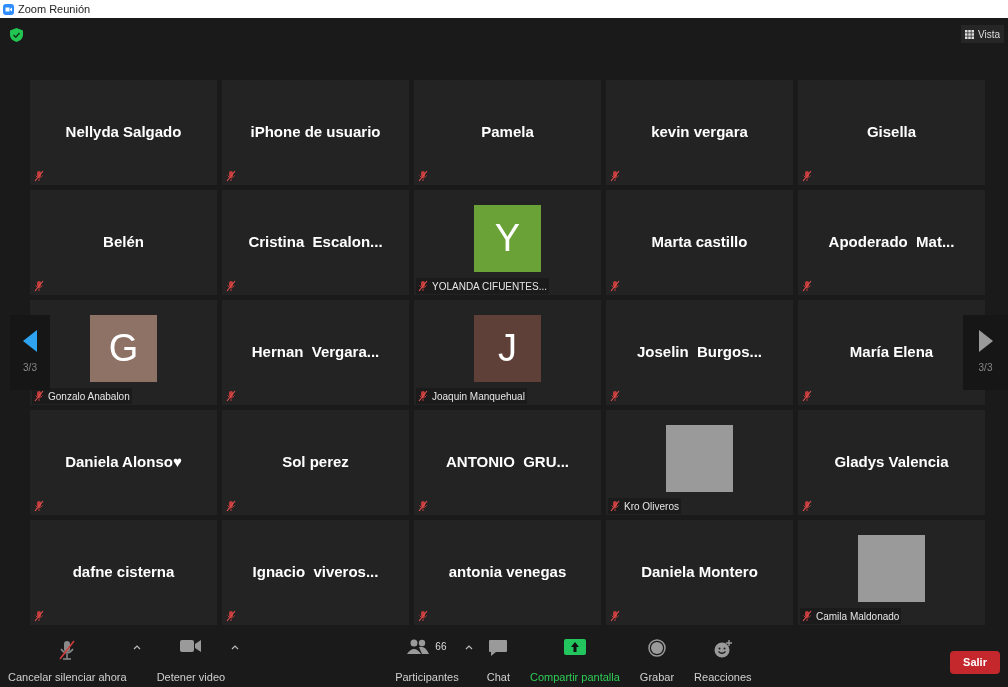  What do you see at coordinates (644, 506) in the screenshot?
I see `name-label: Kro Oliveros` at bounding box center [644, 506].